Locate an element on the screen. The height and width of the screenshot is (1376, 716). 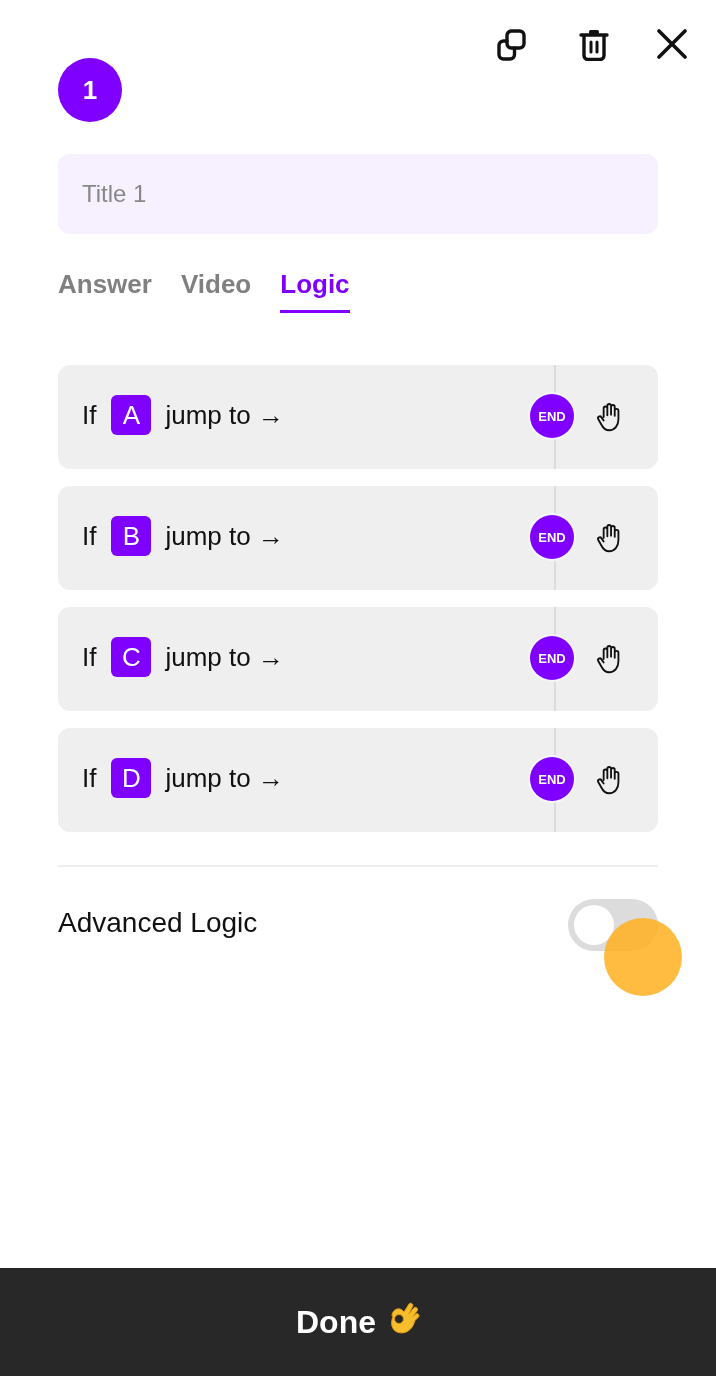
tab: Answer is located at coordinates (105, 290).